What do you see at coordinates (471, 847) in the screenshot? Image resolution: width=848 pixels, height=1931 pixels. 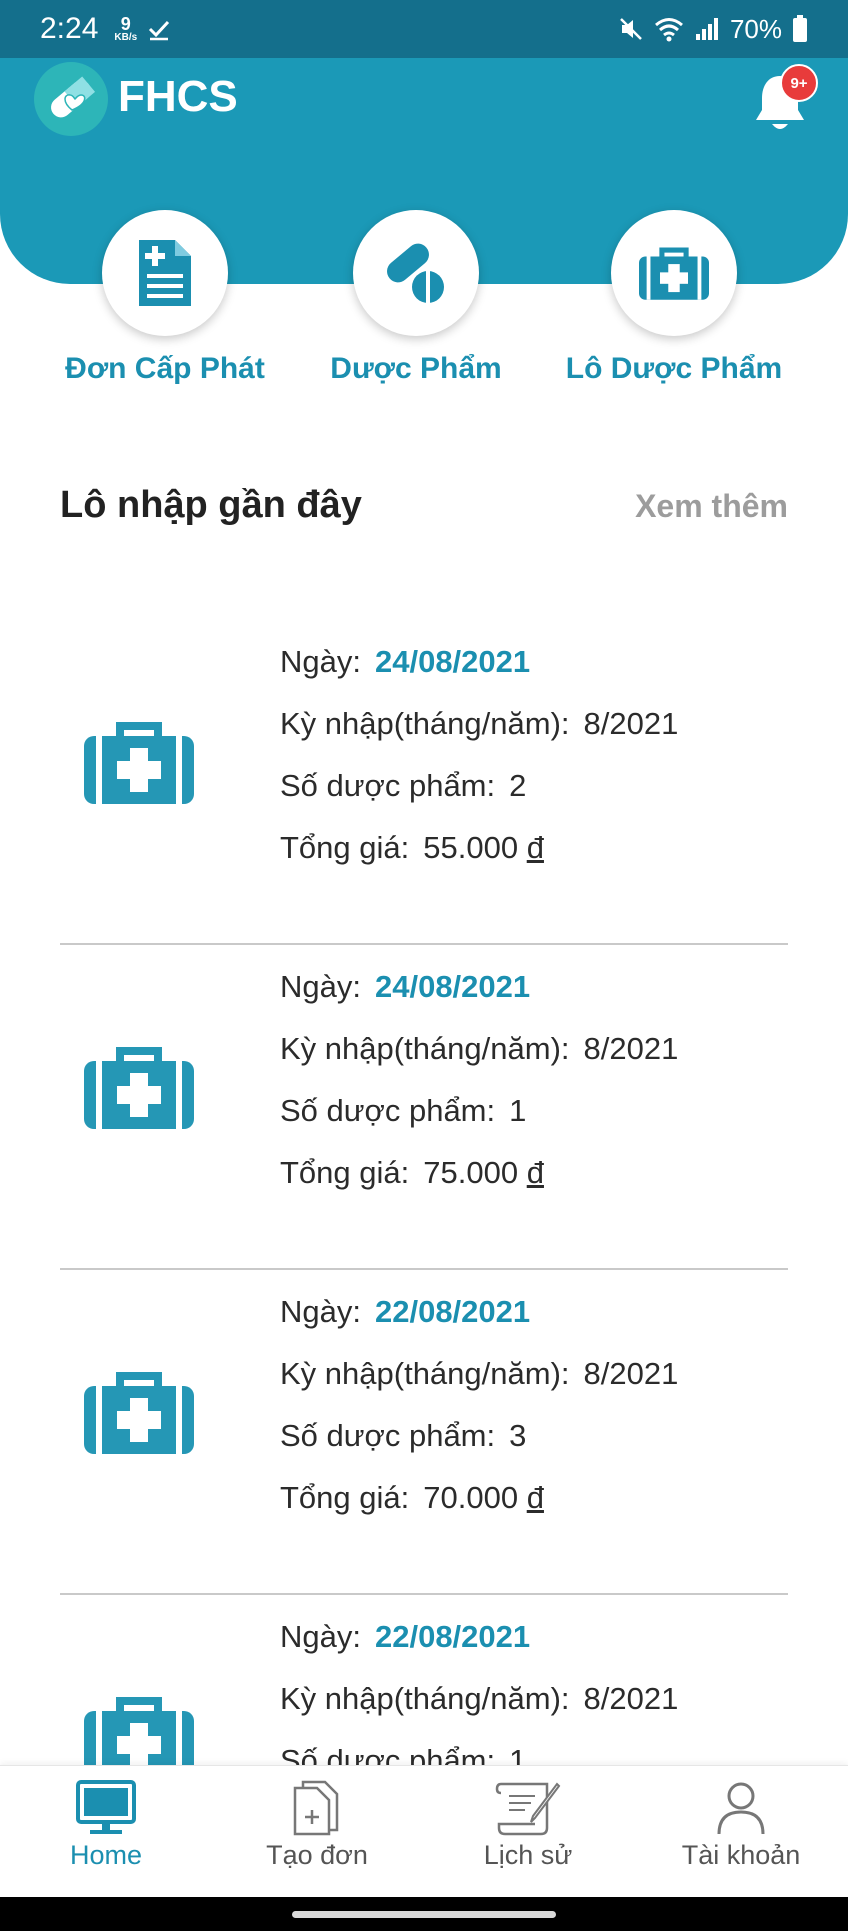 I see `batch-total: 55.000` at bounding box center [471, 847].